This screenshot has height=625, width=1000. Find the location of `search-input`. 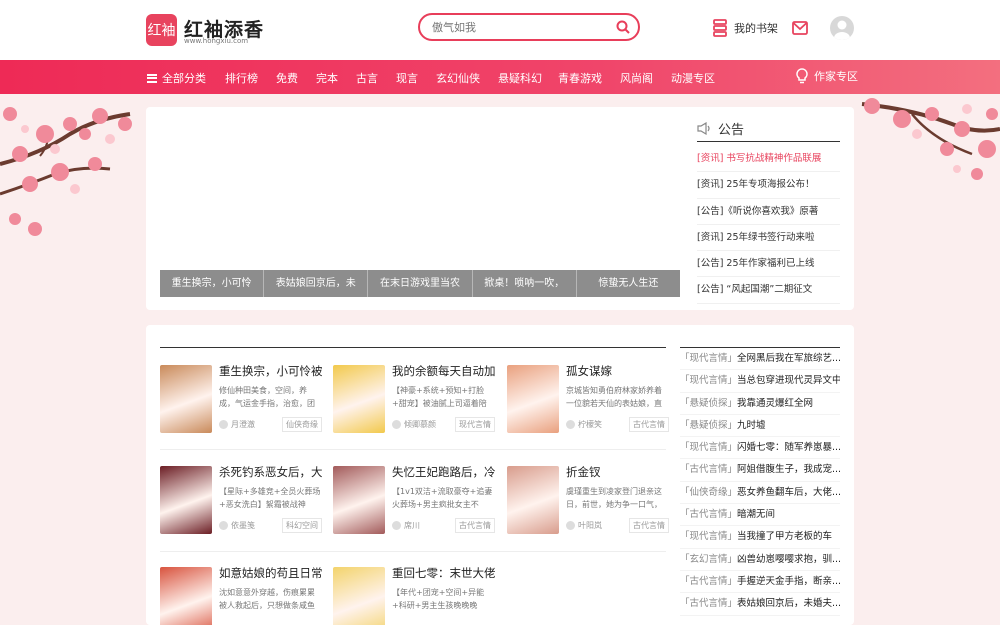

search-input is located at coordinates (522, 27).